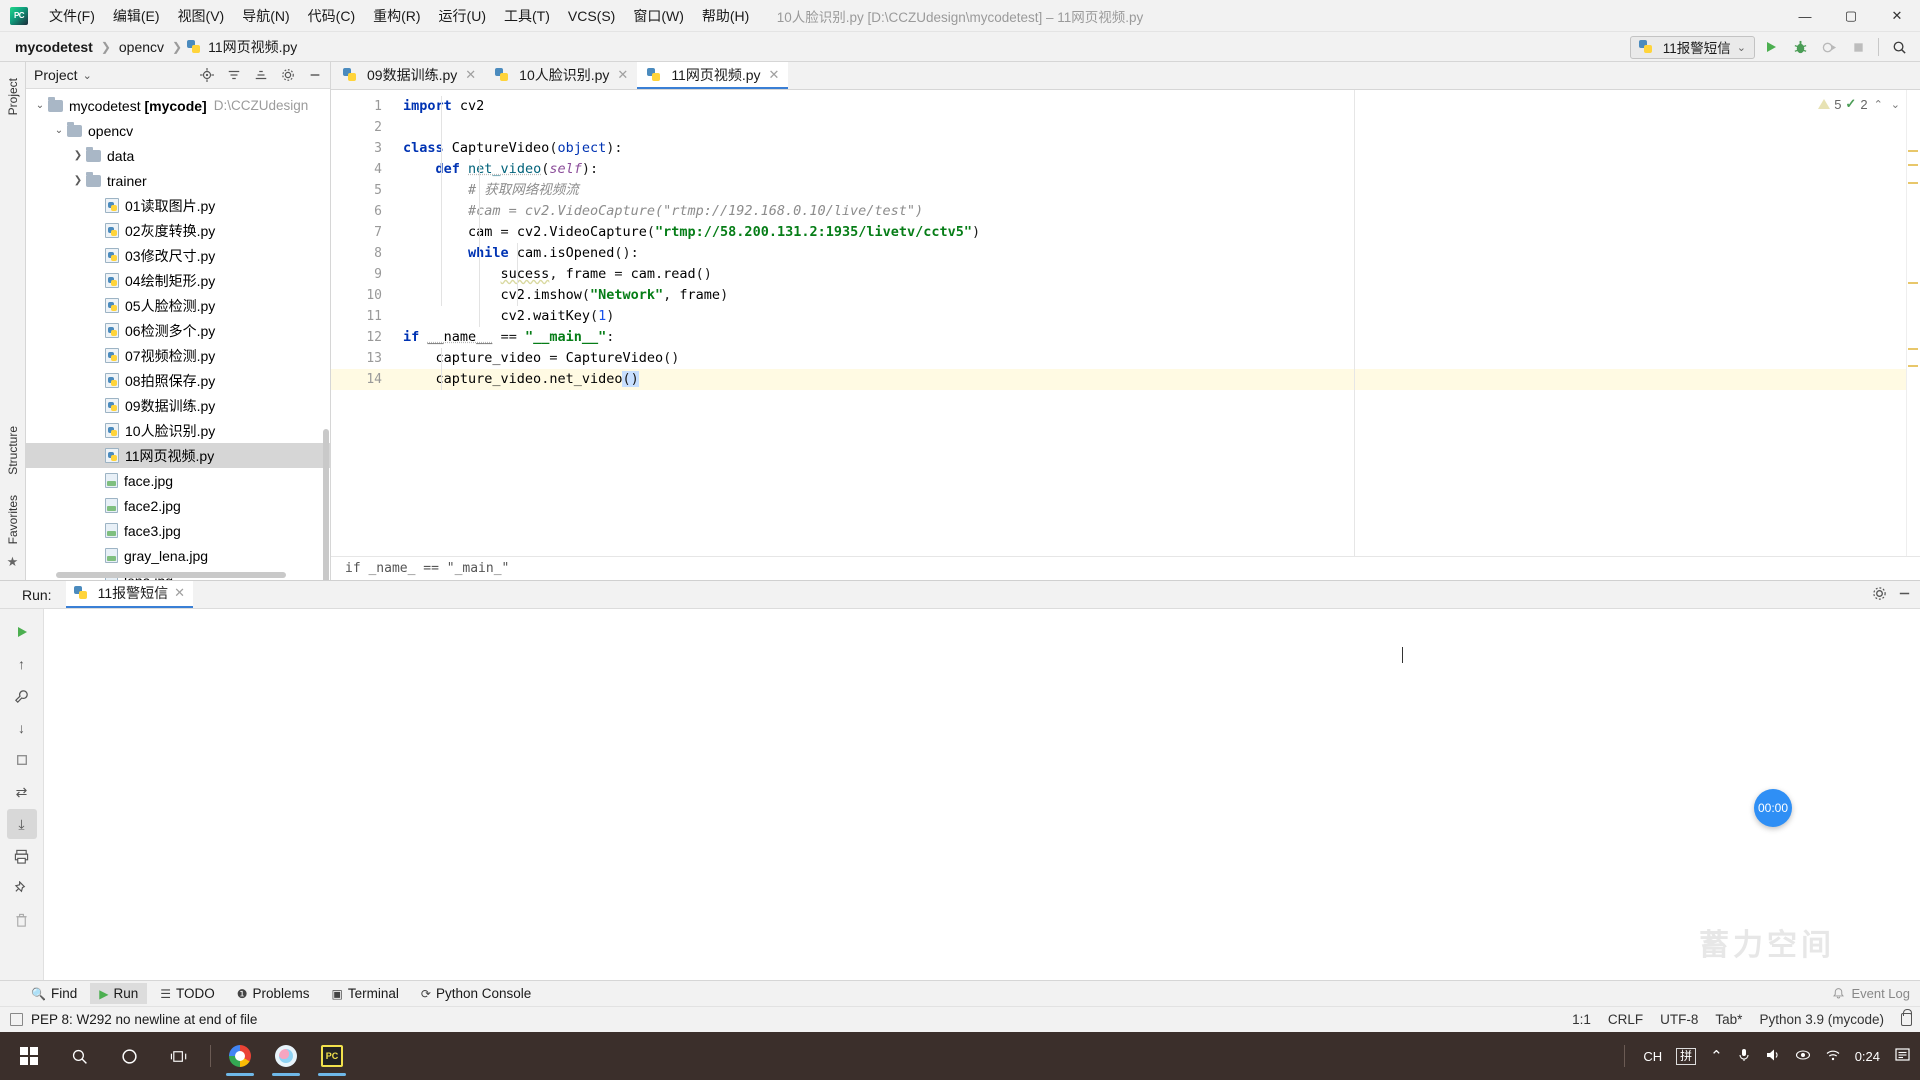  Describe the element at coordinates (1805, 16) in the screenshot. I see `minimize-button: —` at that location.